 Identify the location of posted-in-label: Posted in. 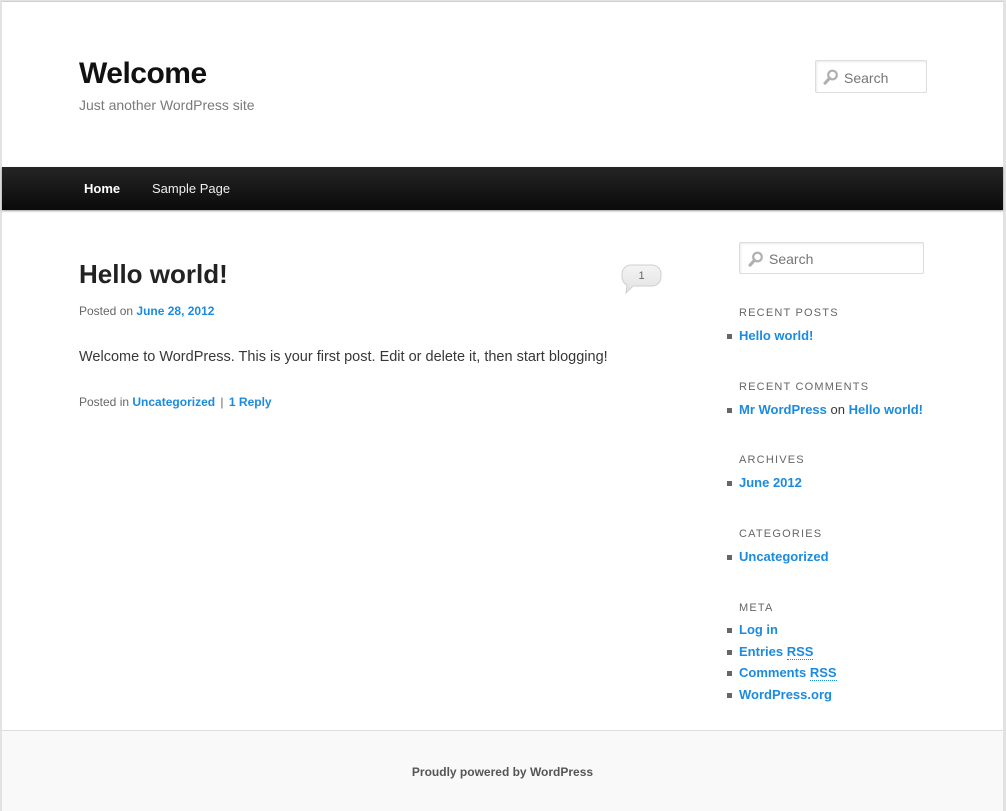
(104, 402).